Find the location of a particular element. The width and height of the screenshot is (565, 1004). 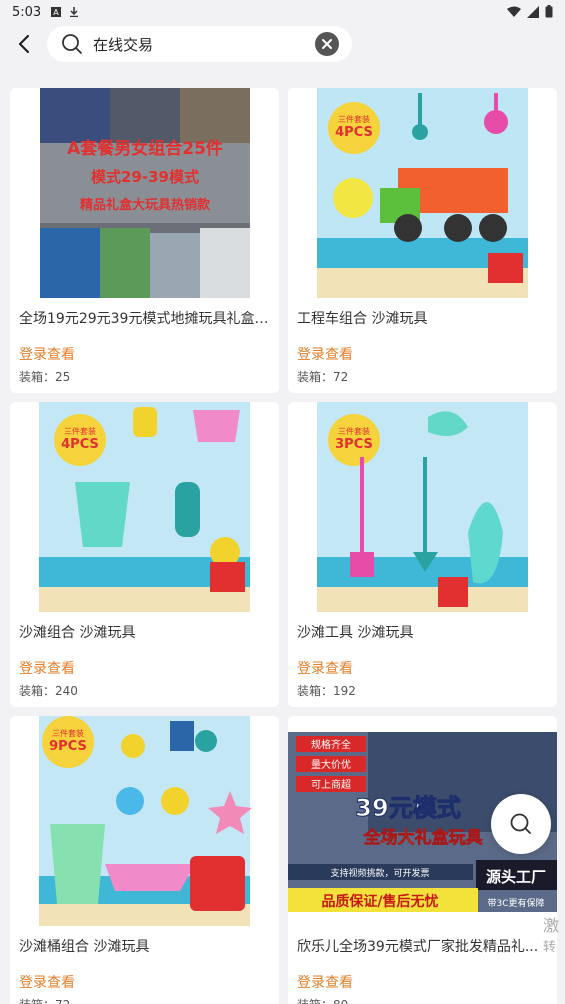

product-card: 三件套装 4PCS 沙滩组合 沙滩玩具 登录查看 装箱：240 is located at coordinates (144, 554).